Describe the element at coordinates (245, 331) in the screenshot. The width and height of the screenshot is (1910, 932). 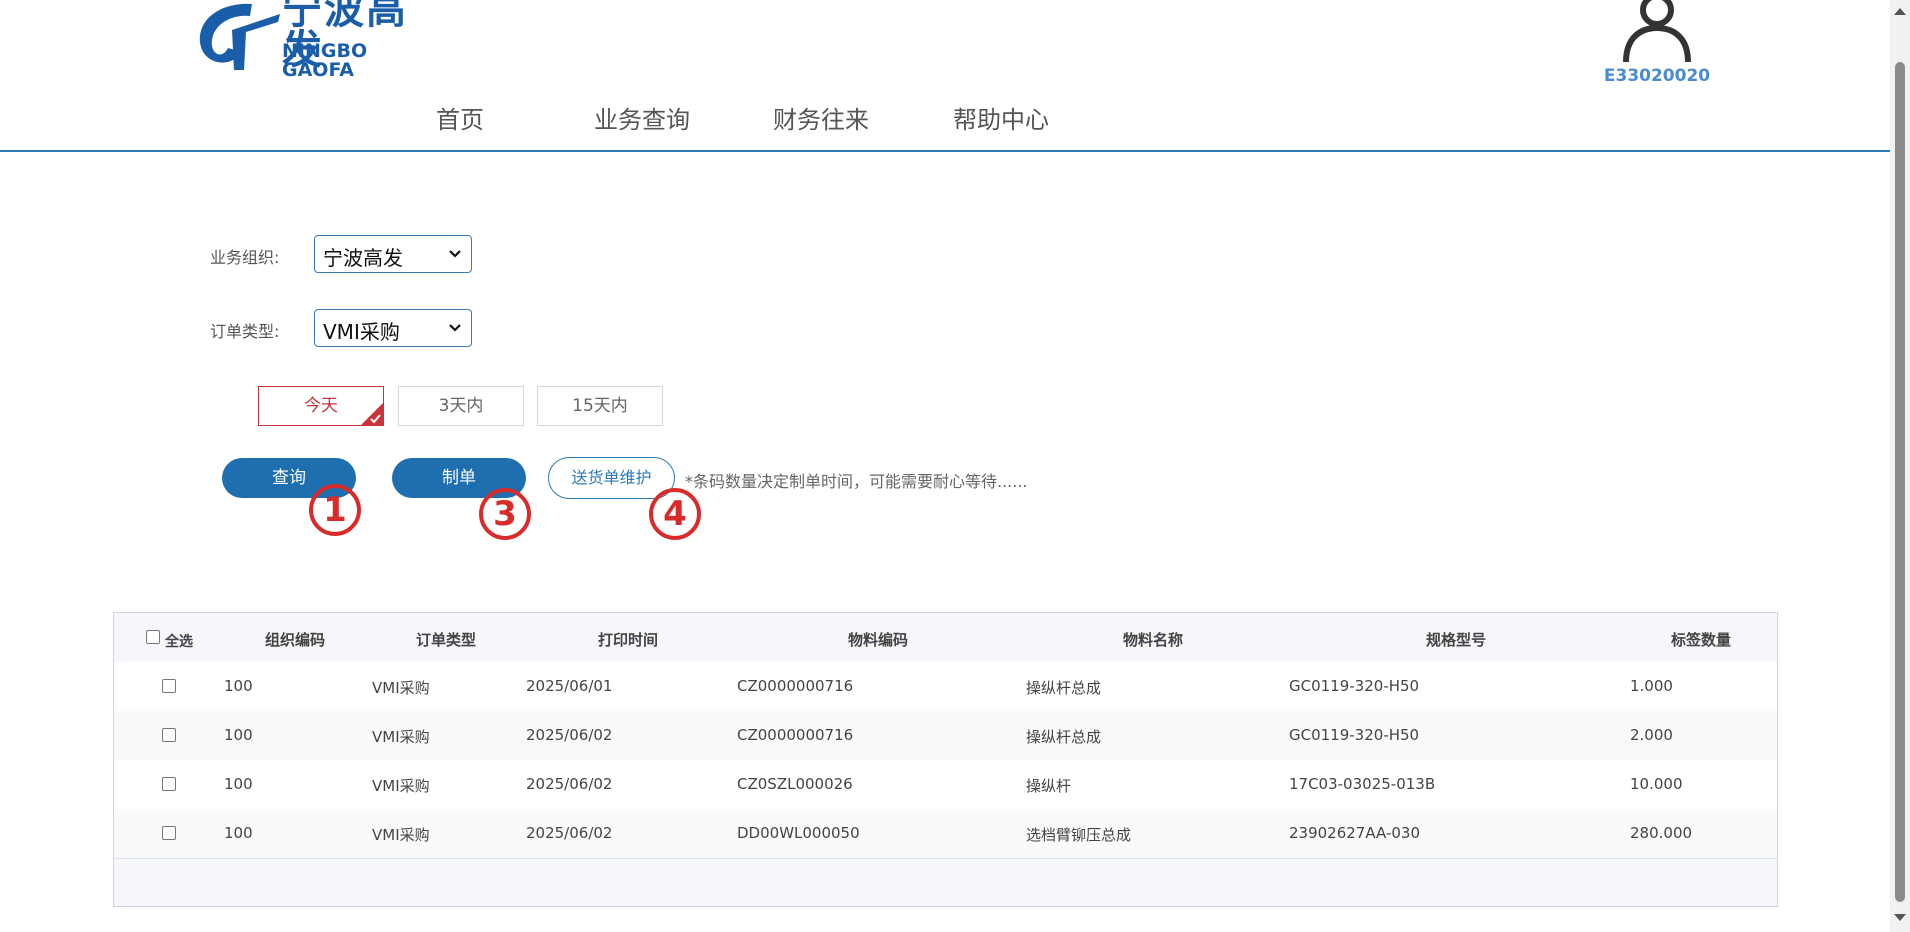
I see `order-type-label: 订单类型:` at that location.